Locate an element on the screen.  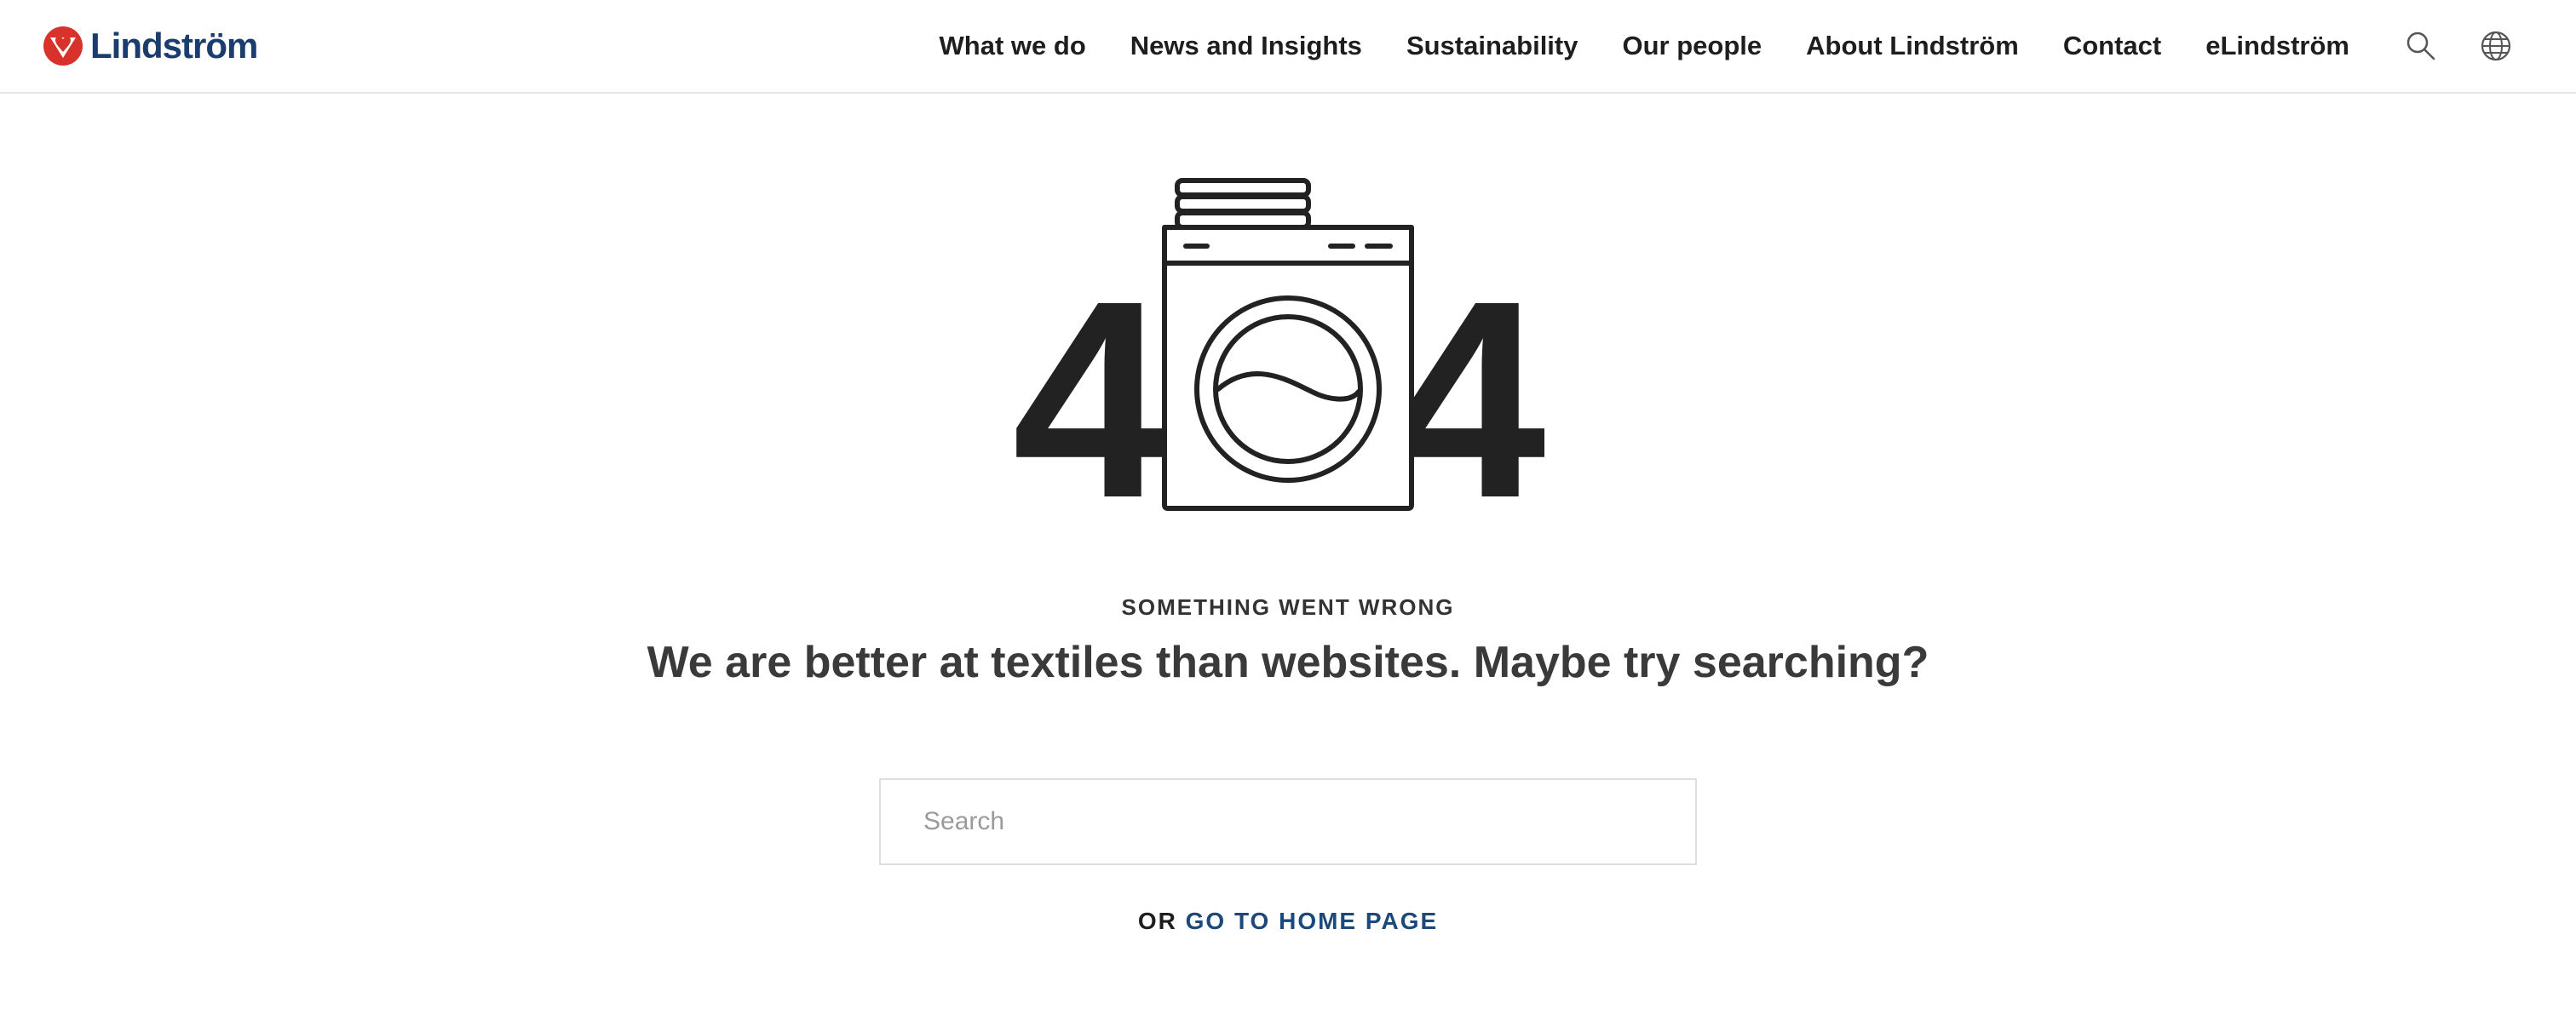
nav-item-contact: Contact is located at coordinates (2112, 46).